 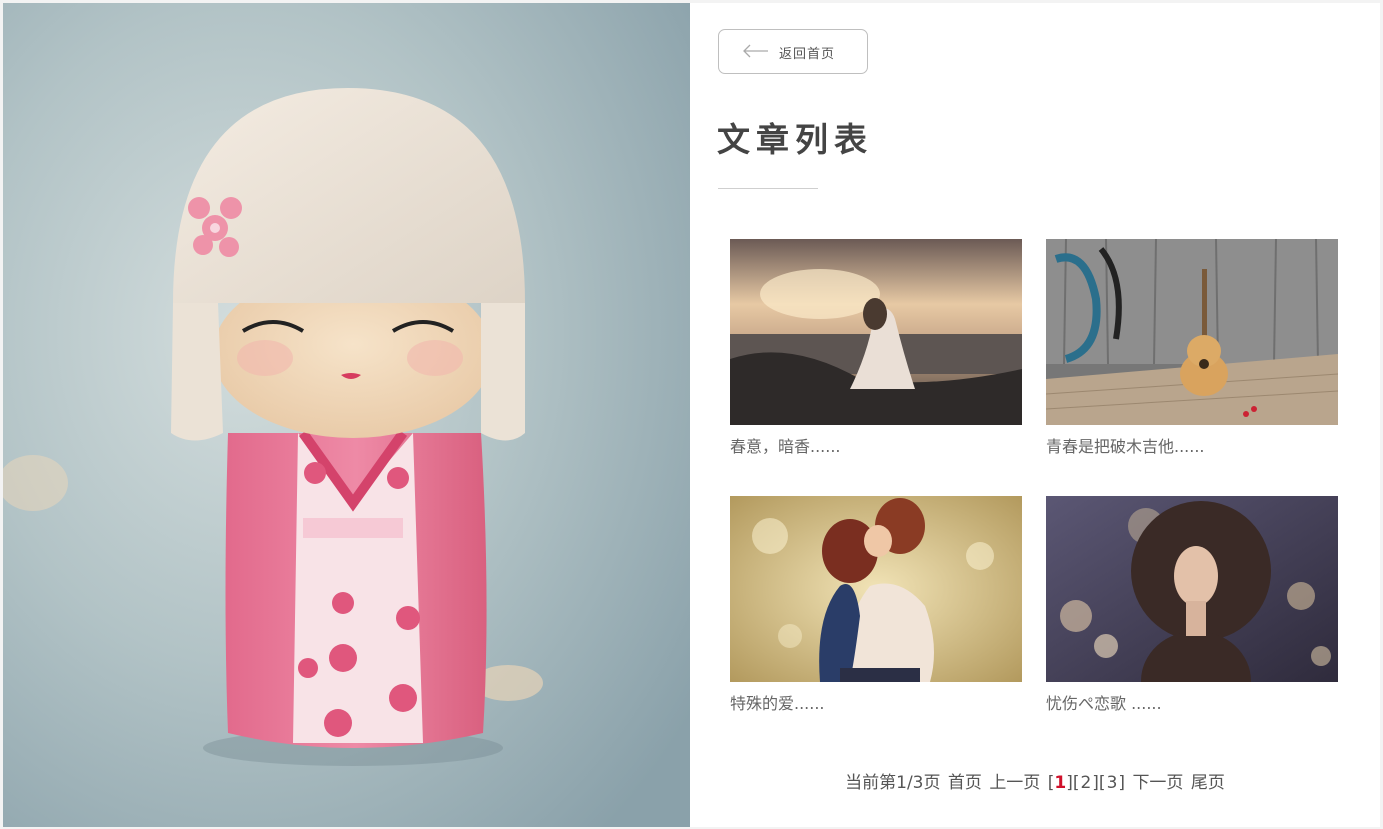 I want to click on page-status: 当前第1/3页, so click(x=893, y=783).